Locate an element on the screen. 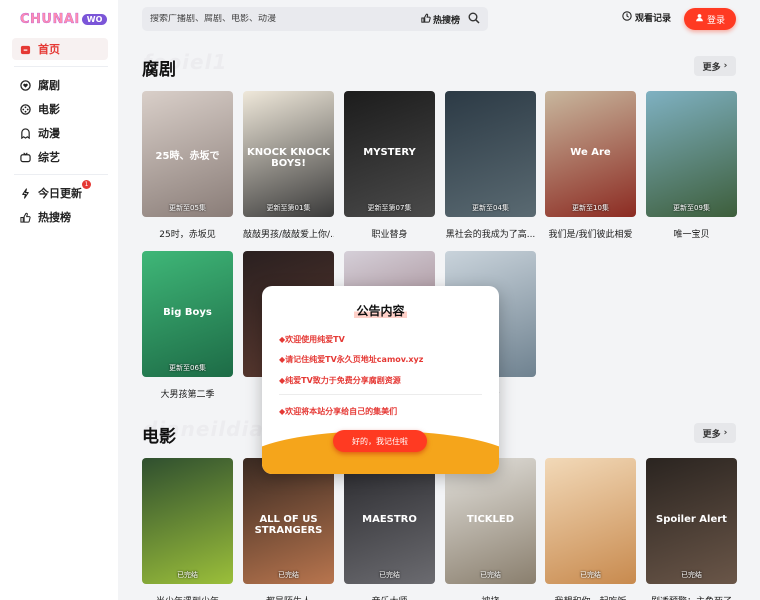 This screenshot has height=600, width=760. poster-image: We Are 更新至10集 is located at coordinates (590, 154).